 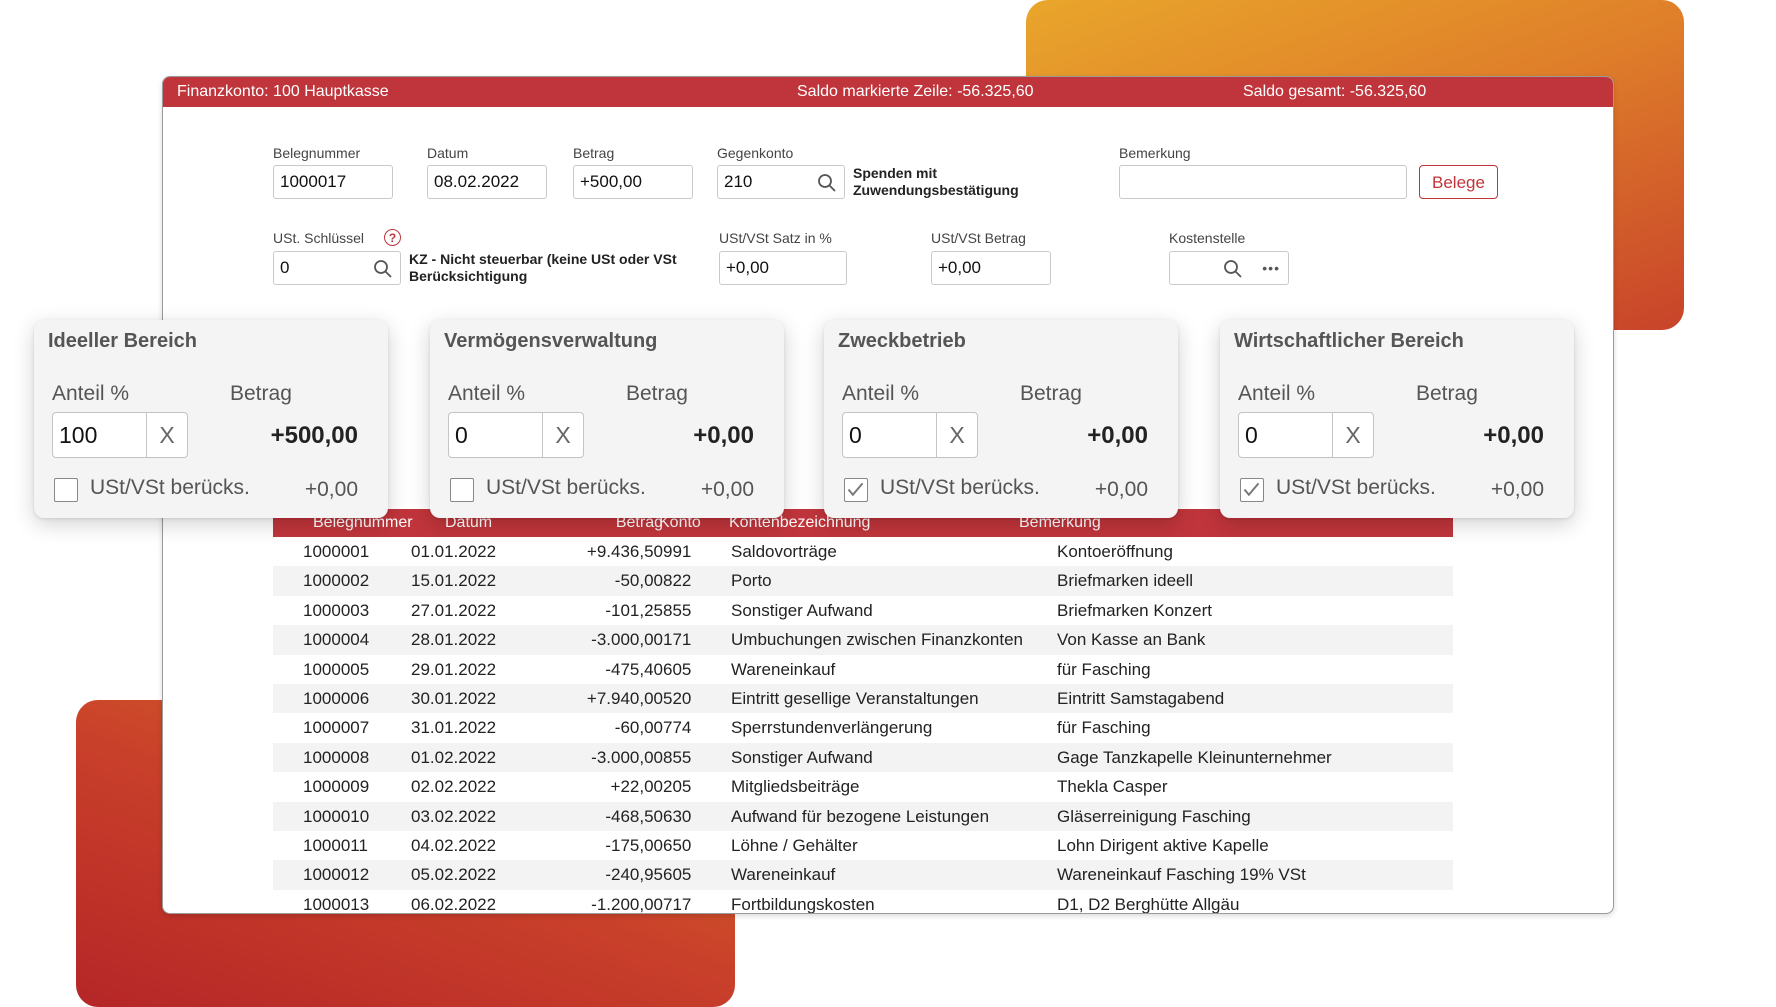 What do you see at coordinates (454, 669) in the screenshot?
I see `cell-datum: 29.01.2022` at bounding box center [454, 669].